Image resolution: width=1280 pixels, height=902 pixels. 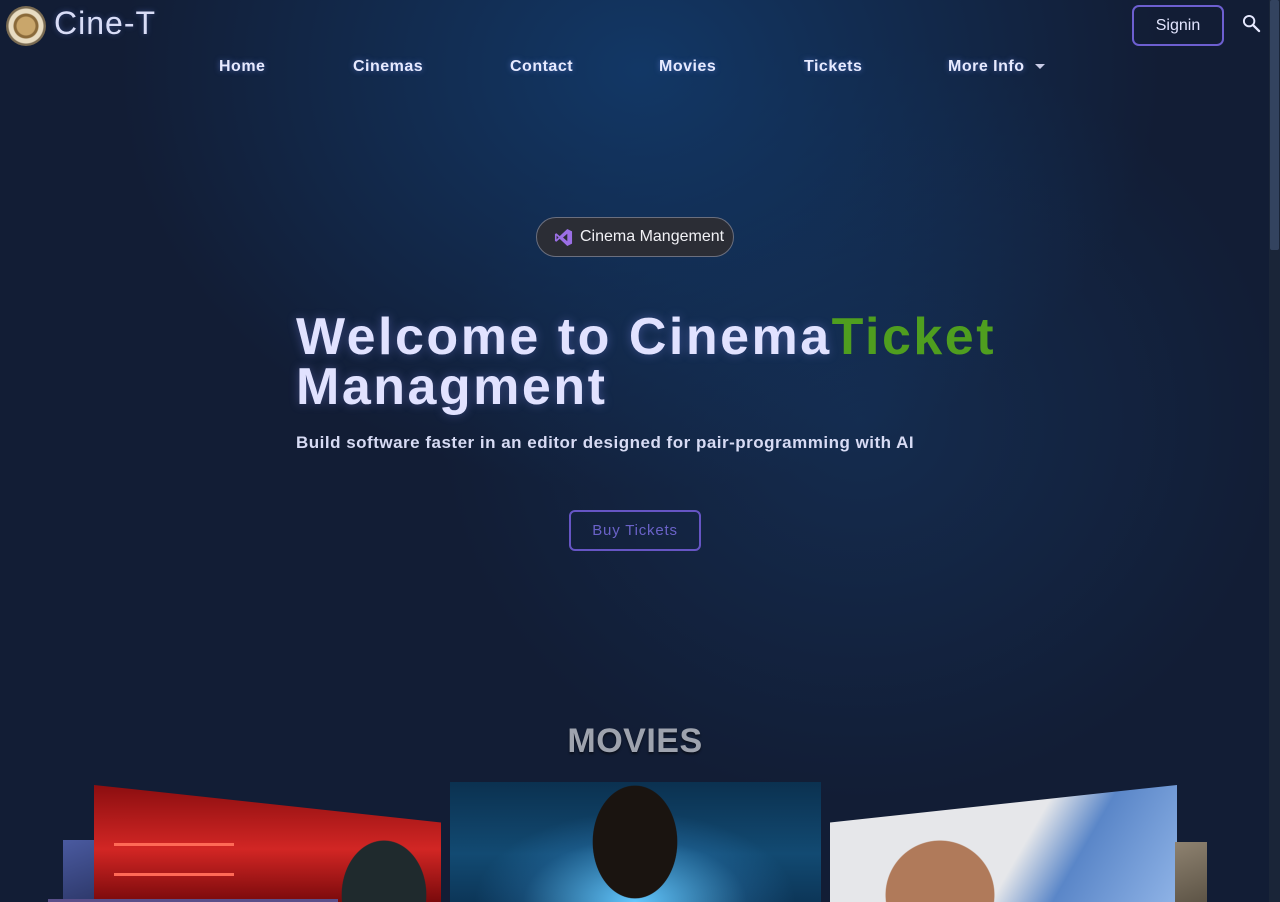 What do you see at coordinates (986, 66) in the screenshot?
I see `nav-item-label: More Info` at bounding box center [986, 66].